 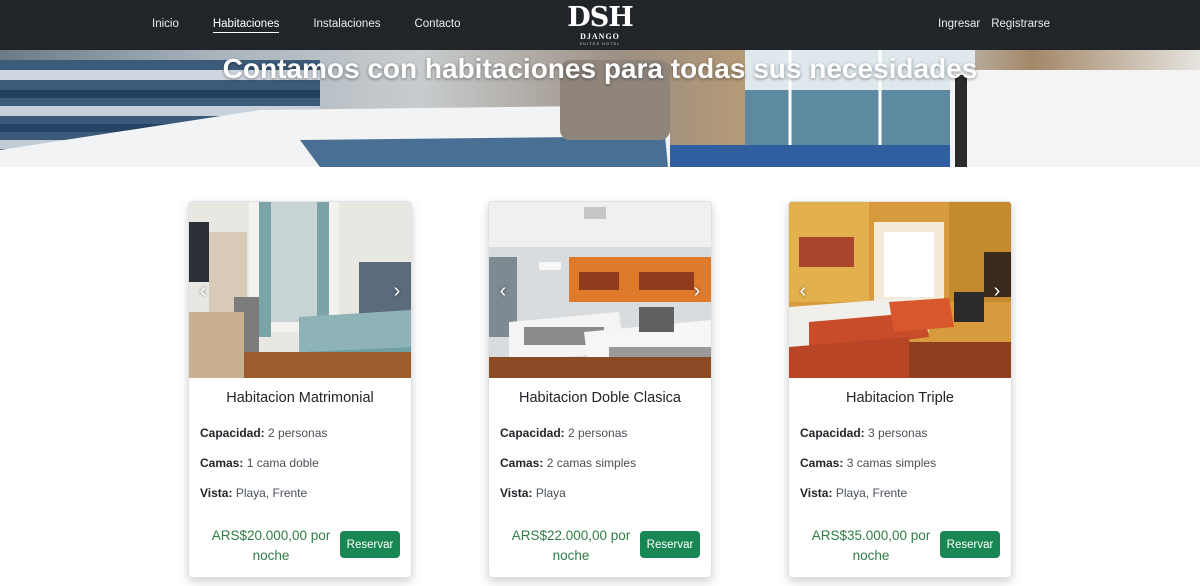 What do you see at coordinates (550, 493) in the screenshot?
I see `view-value: Playa` at bounding box center [550, 493].